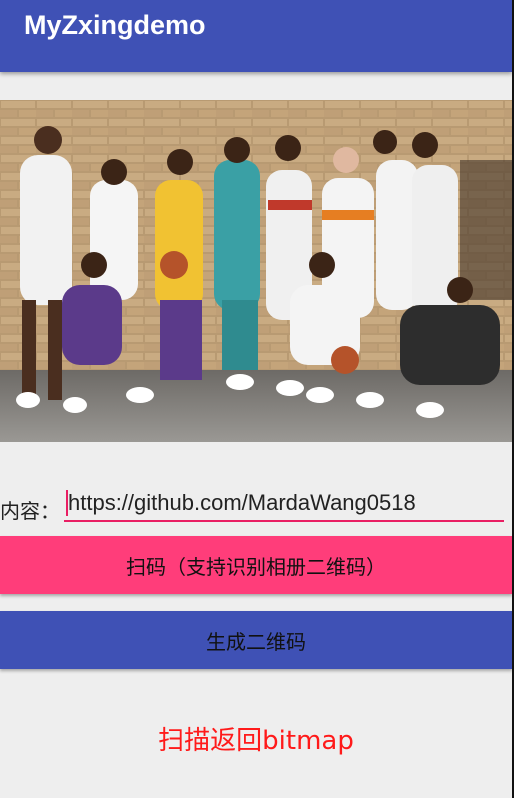 The width and height of the screenshot is (514, 798). Describe the element at coordinates (256, 640) in the screenshot. I see `generate-qrcode-button: 生成二维码` at that location.